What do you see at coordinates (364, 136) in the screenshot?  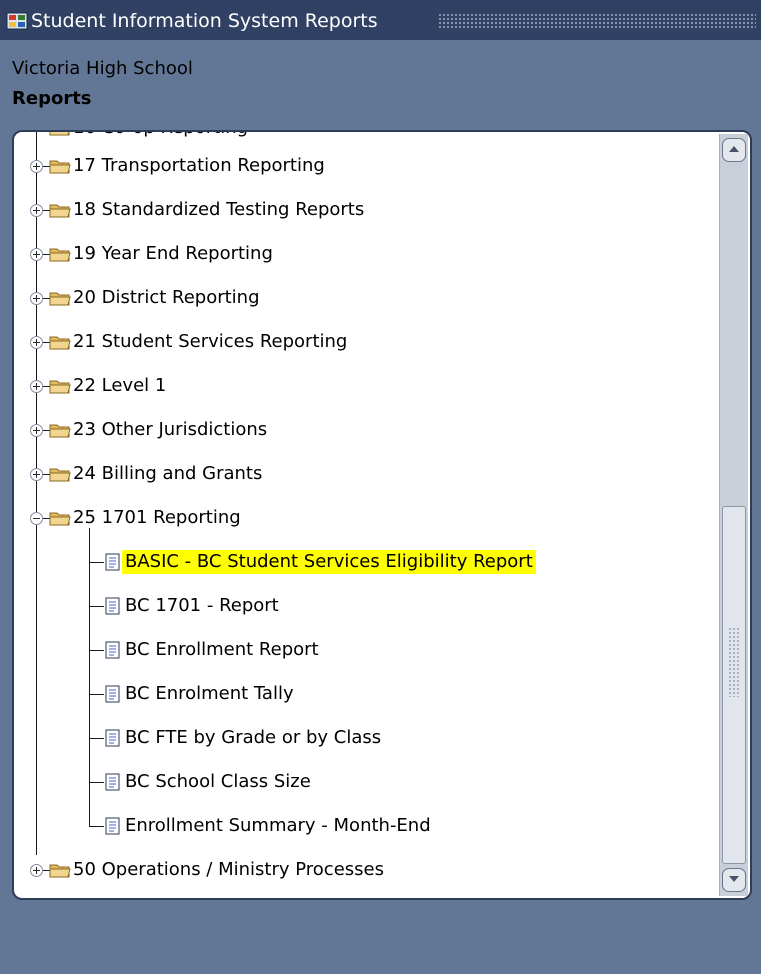 I see `tree-folder-partial: 16 Co-op Reporting` at bounding box center [364, 136].